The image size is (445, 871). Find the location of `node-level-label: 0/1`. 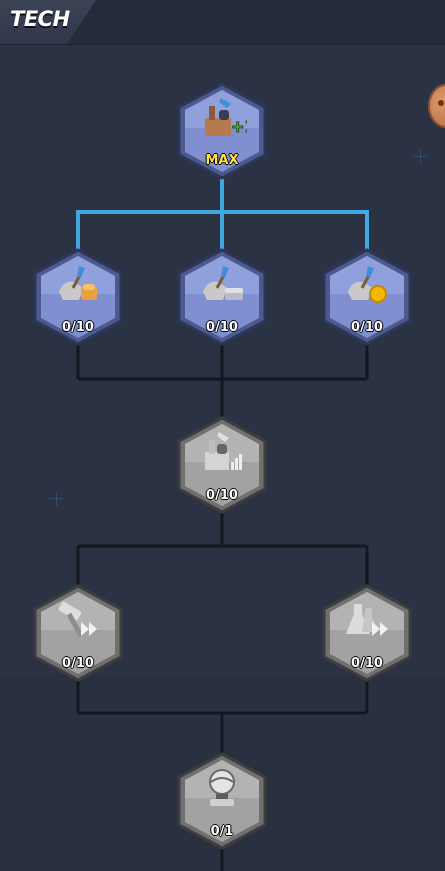

node-level-label: 0/1 is located at coordinates (222, 831).